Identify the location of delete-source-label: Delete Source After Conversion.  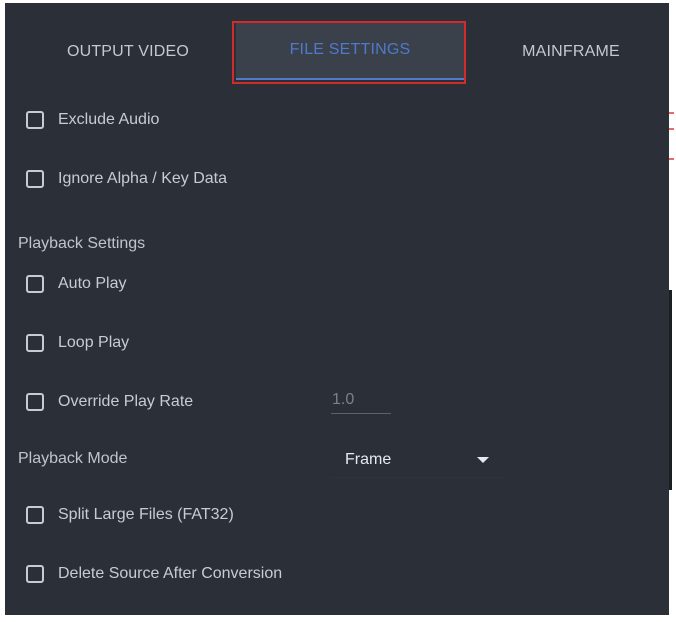
(170, 573).